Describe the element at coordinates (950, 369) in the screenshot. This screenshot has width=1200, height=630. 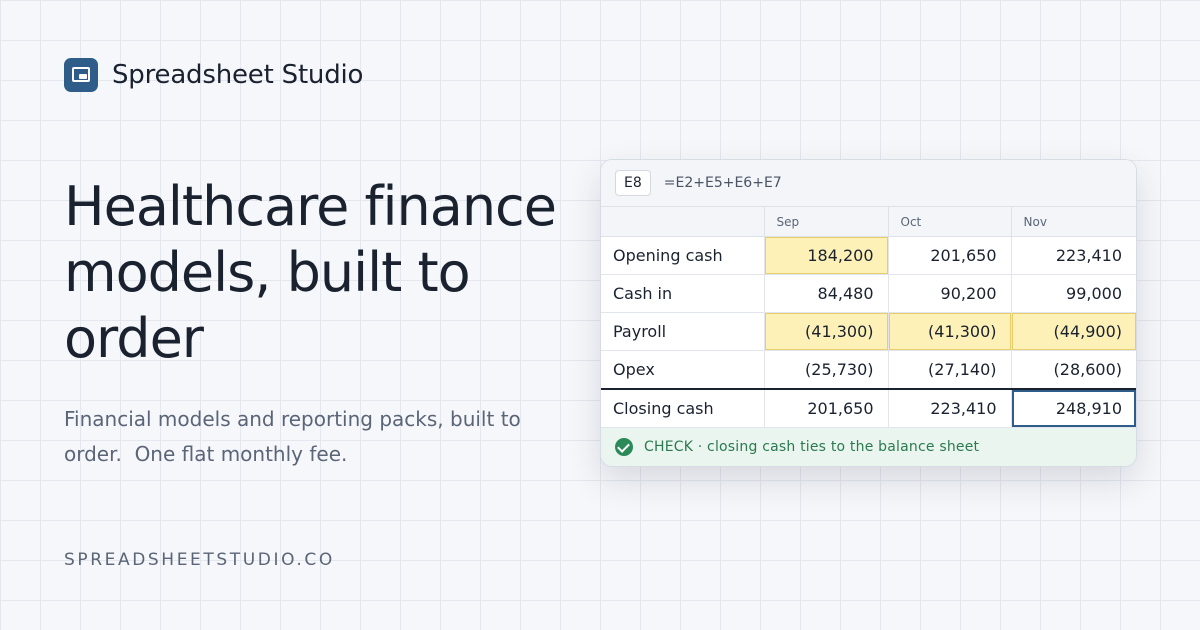
I see `cell-opex-oct: (27,140)` at that location.